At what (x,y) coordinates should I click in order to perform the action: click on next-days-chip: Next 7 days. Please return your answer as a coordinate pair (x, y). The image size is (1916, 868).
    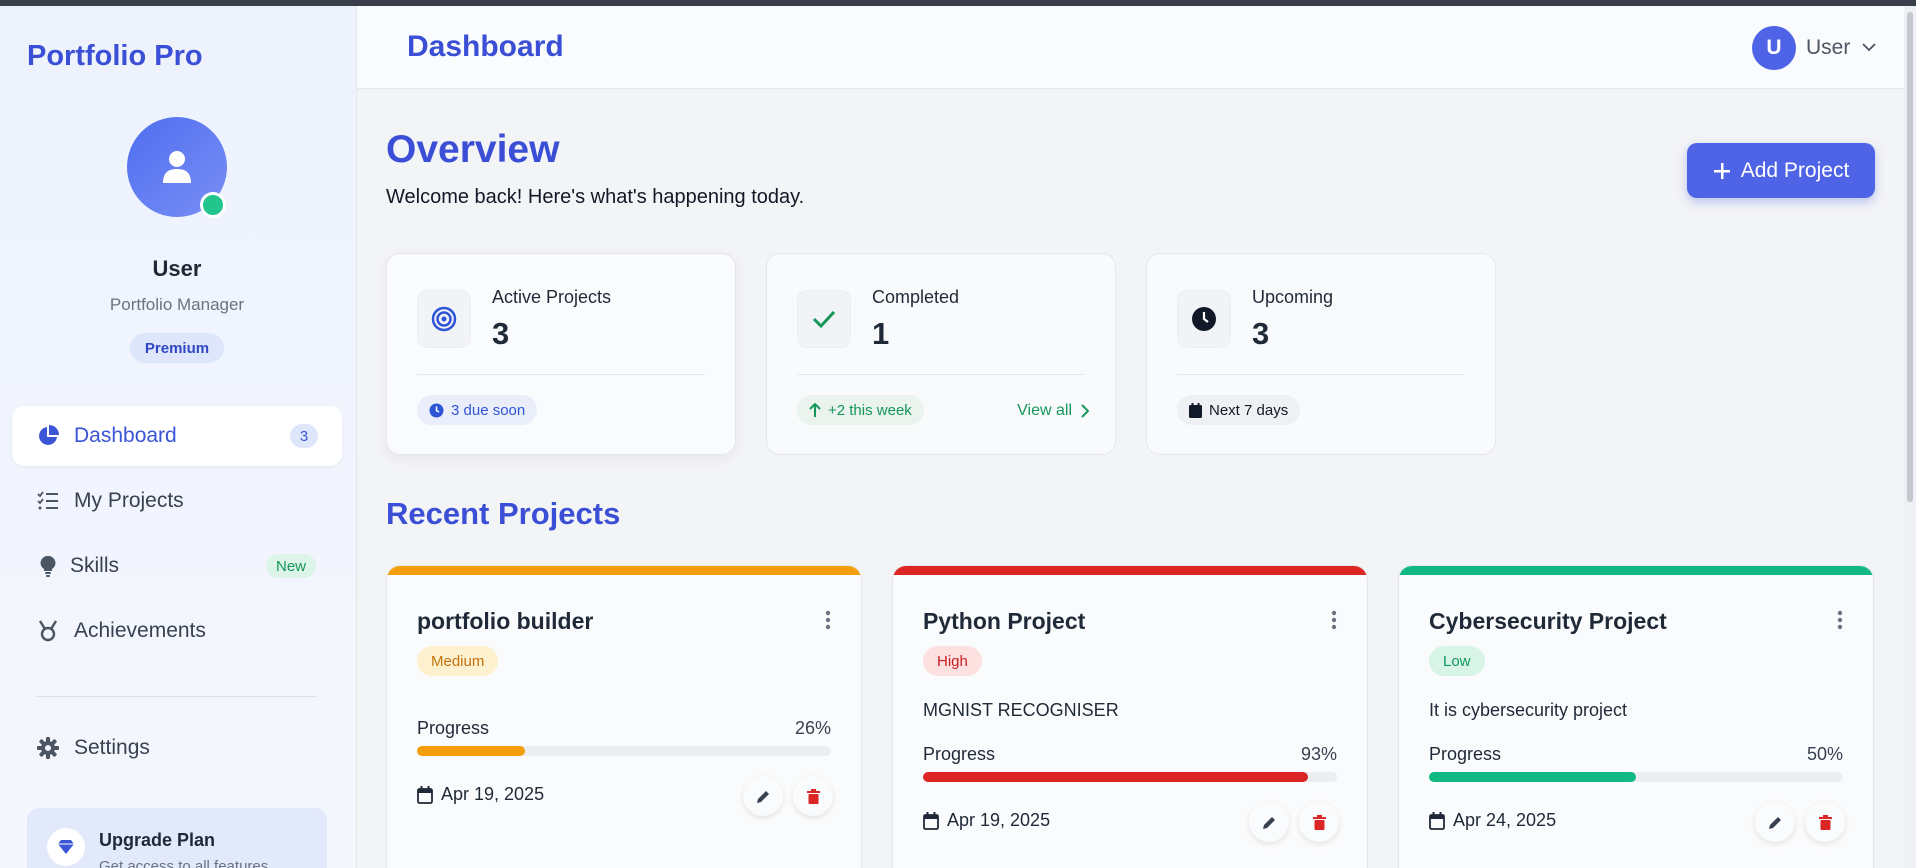
    Looking at the image, I should click on (1239, 410).